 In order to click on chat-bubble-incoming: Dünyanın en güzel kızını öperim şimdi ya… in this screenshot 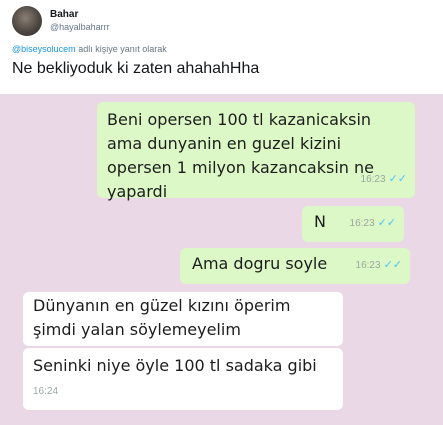, I will do `click(183, 319)`.